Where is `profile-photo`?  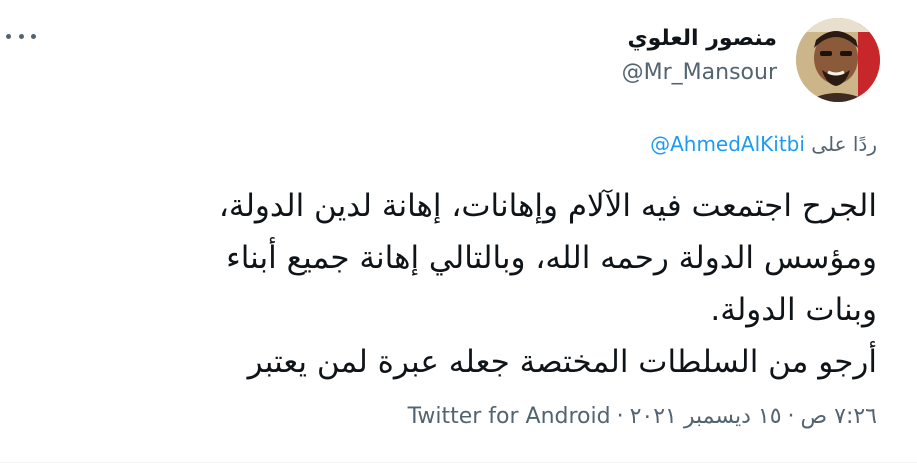
profile-photo is located at coordinates (838, 60).